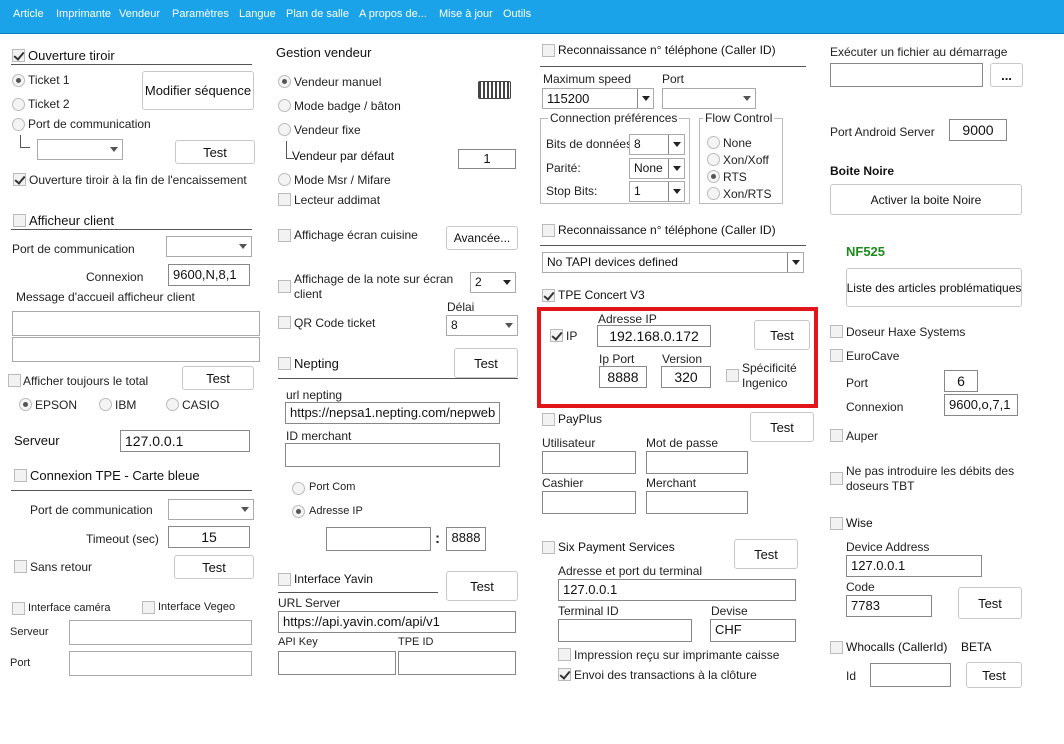 The image size is (1064, 744). Describe the element at coordinates (782, 335) in the screenshot. I see `concert-test-button: Test` at that location.